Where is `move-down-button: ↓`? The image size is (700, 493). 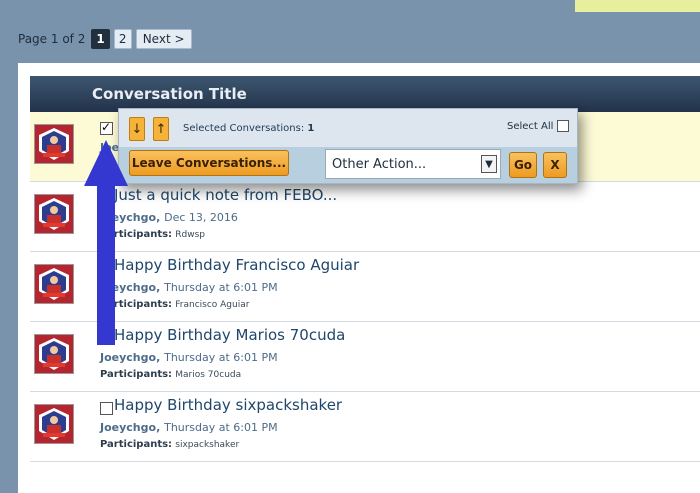
move-down-button: ↓ is located at coordinates (137, 129).